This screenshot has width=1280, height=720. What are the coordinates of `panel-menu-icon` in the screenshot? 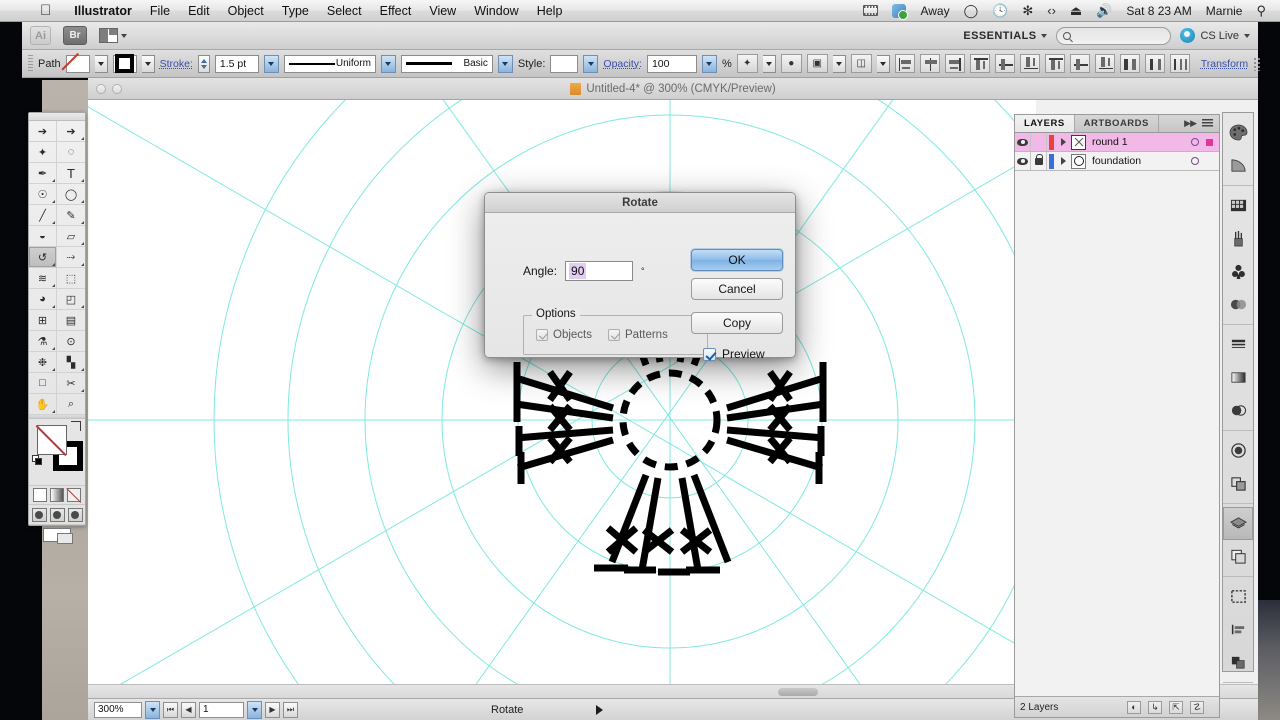 It's located at (1207, 123).